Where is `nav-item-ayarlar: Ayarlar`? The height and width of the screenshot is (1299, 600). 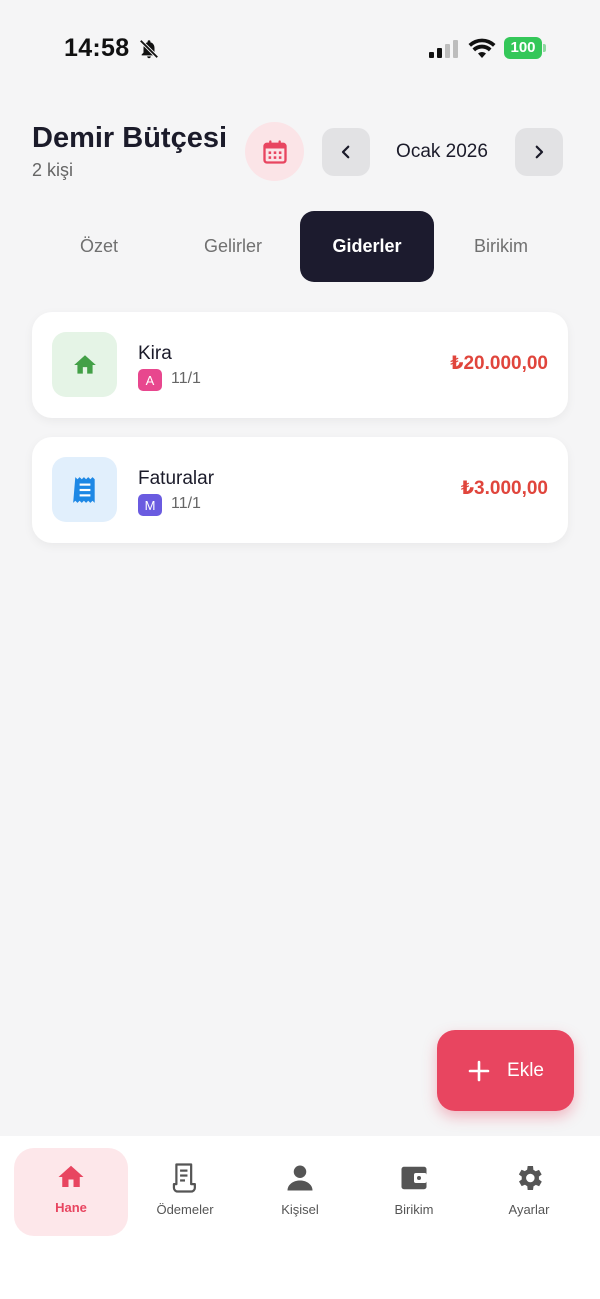
nav-item-ayarlar: Ayarlar is located at coordinates (529, 1192).